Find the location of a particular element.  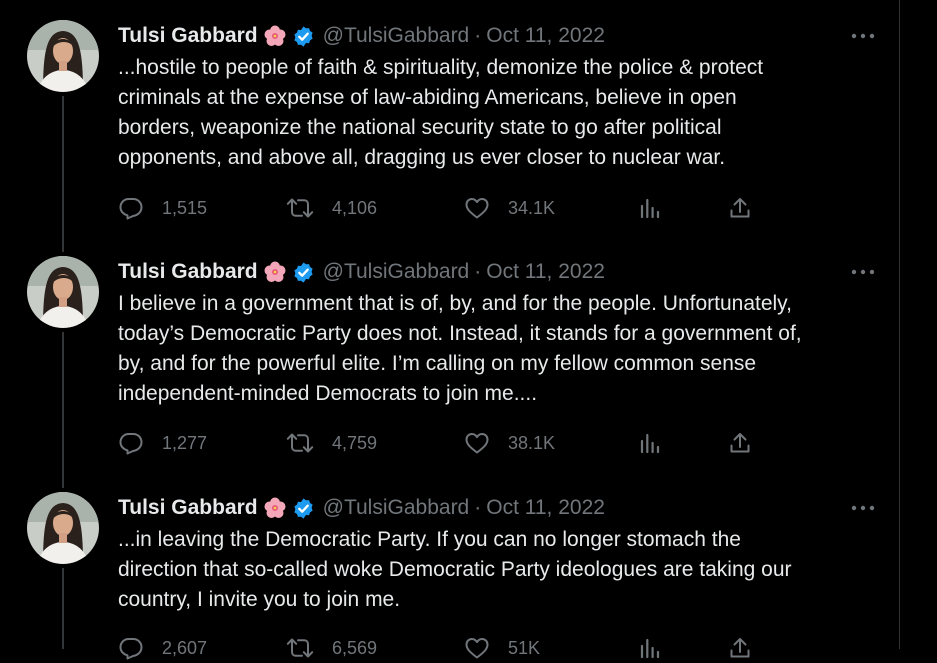

like-count: 51K is located at coordinates (524, 647).